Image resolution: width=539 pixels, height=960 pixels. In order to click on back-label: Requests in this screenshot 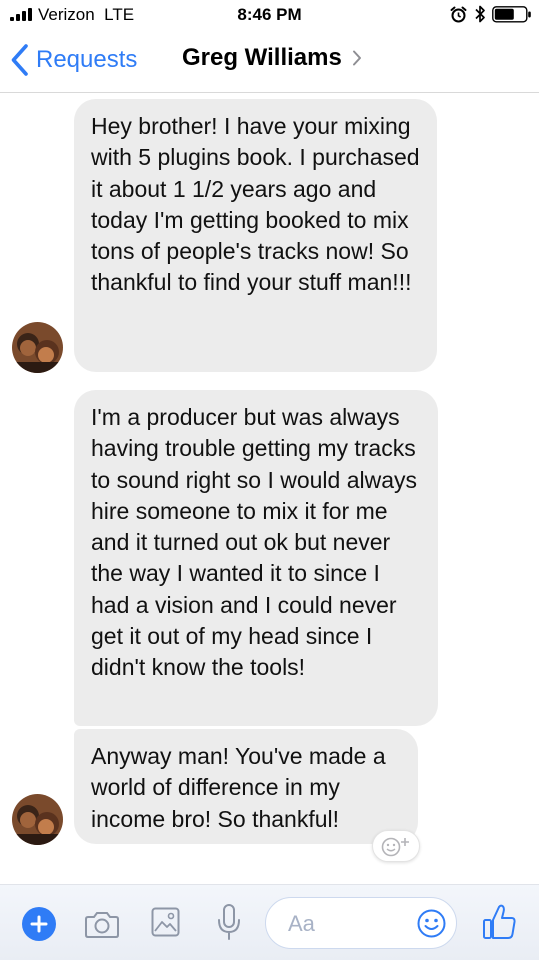, I will do `click(87, 59)`.